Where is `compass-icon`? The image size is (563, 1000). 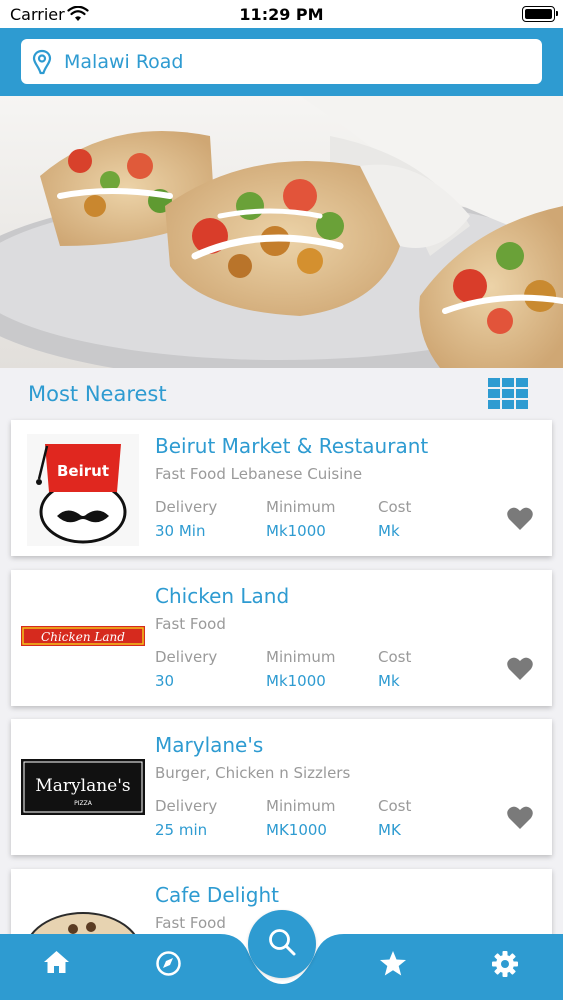
compass-icon is located at coordinates (168, 965).